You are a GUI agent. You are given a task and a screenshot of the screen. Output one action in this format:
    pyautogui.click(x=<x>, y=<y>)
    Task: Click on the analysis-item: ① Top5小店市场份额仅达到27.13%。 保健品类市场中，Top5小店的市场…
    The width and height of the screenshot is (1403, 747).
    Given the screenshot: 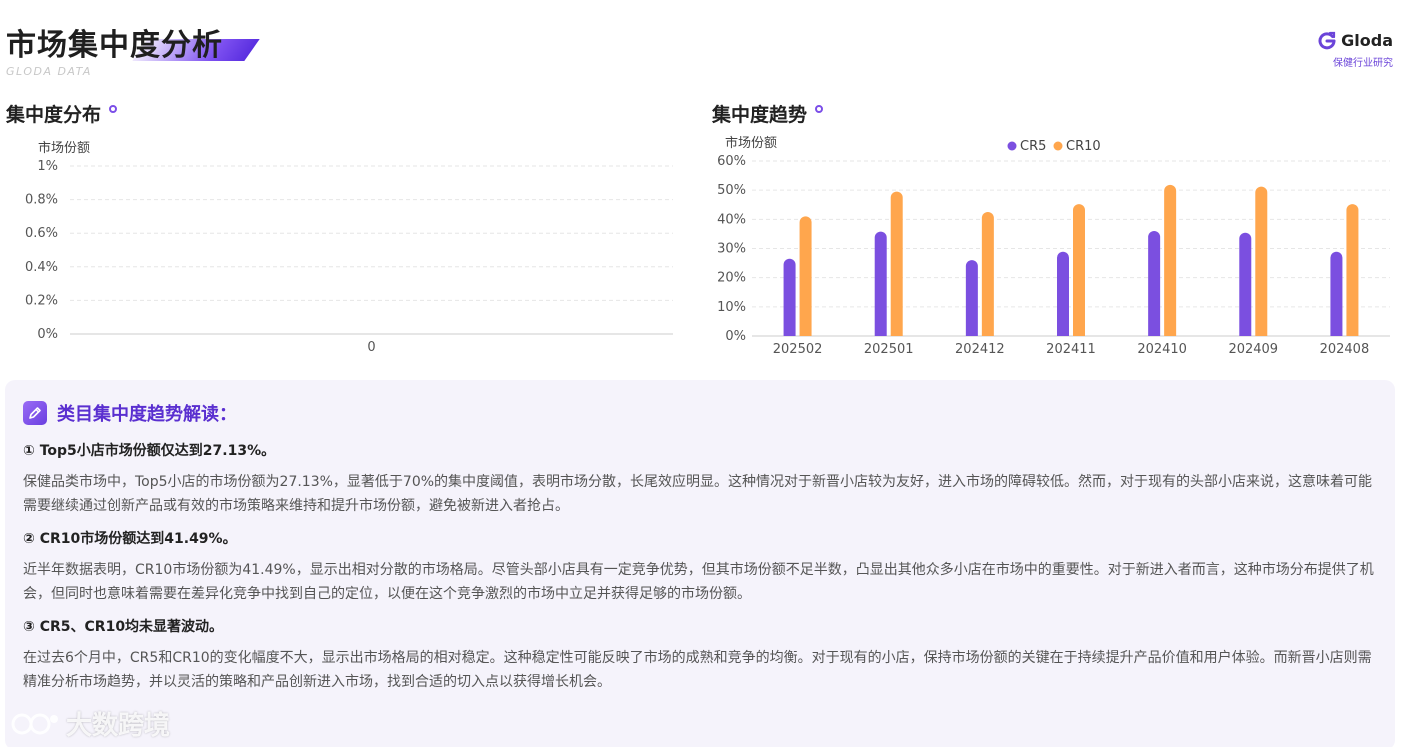 What is the action you would take?
    pyautogui.click(x=700, y=479)
    